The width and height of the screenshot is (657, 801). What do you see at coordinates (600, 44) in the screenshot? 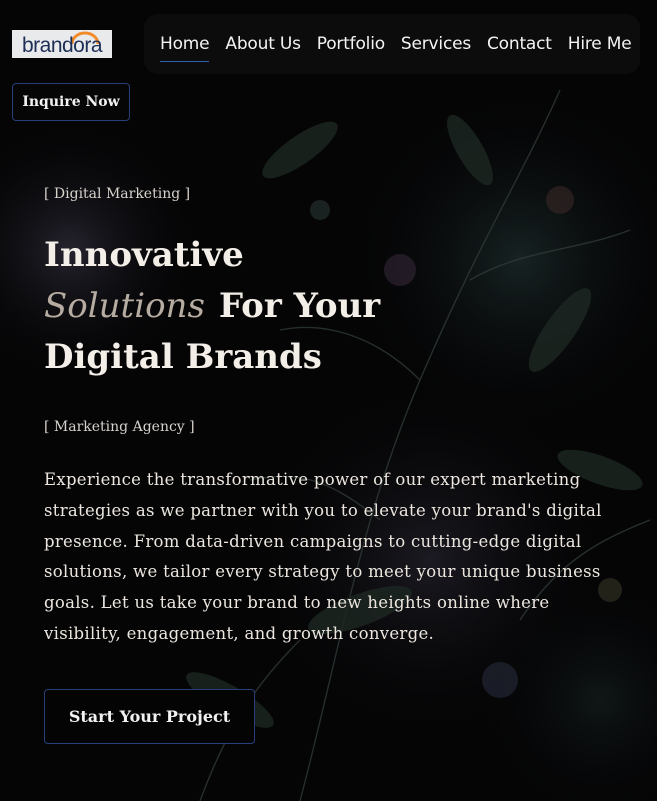
I see `nav-item-hire-me: Hire Me` at bounding box center [600, 44].